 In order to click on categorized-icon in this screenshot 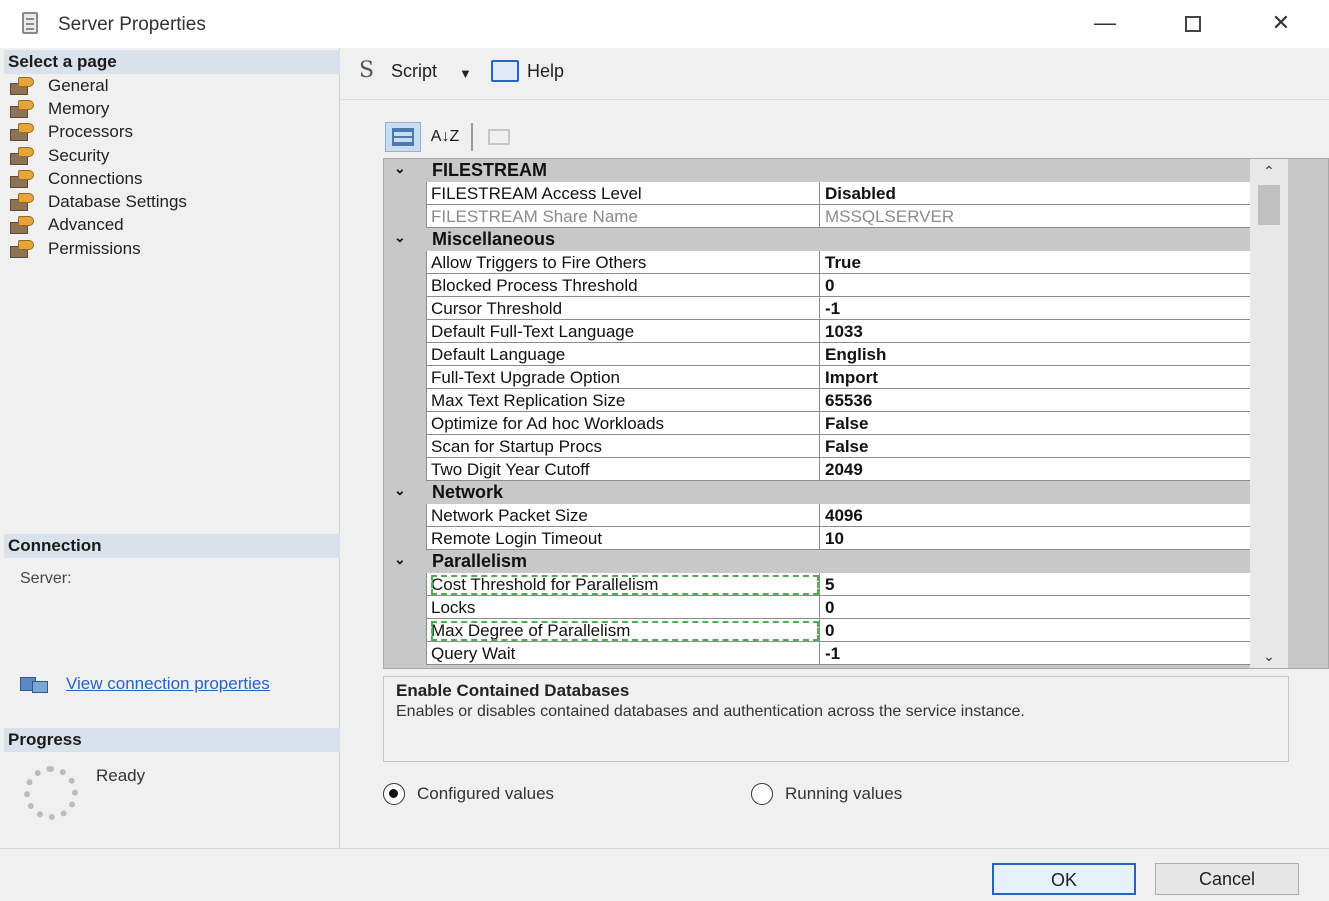, I will do `click(403, 137)`.